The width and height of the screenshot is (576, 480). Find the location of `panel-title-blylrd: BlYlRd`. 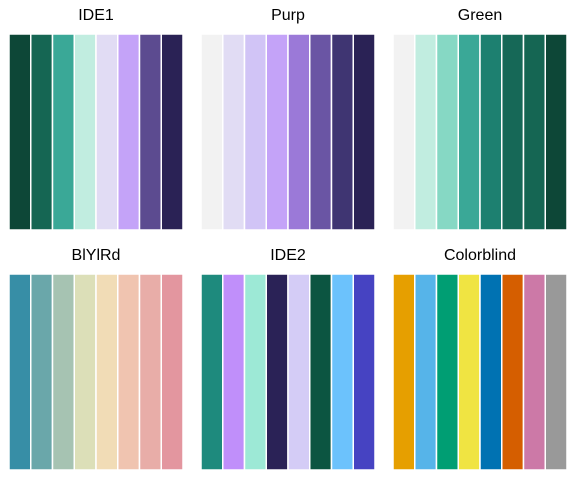

panel-title-blylrd: BlYlRd is located at coordinates (96, 255).